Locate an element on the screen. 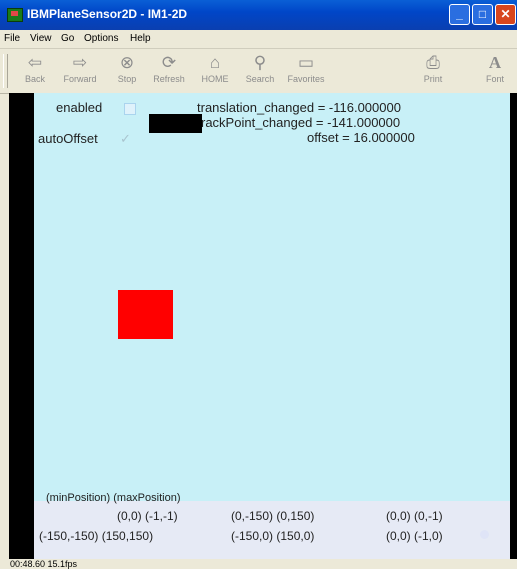 The height and width of the screenshot is (569, 517). home-label: HOME is located at coordinates (215, 79).